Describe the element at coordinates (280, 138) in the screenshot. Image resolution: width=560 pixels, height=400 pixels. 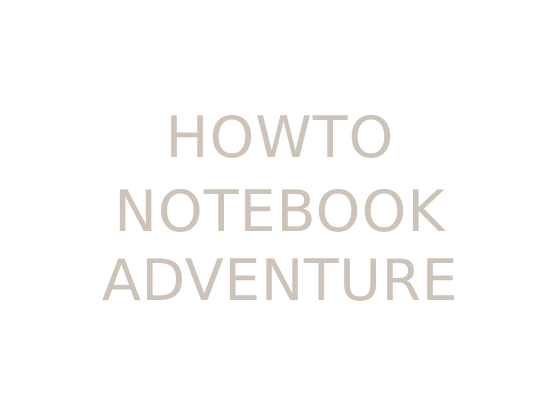
I see `logo-line-howto: HOWTO` at that location.